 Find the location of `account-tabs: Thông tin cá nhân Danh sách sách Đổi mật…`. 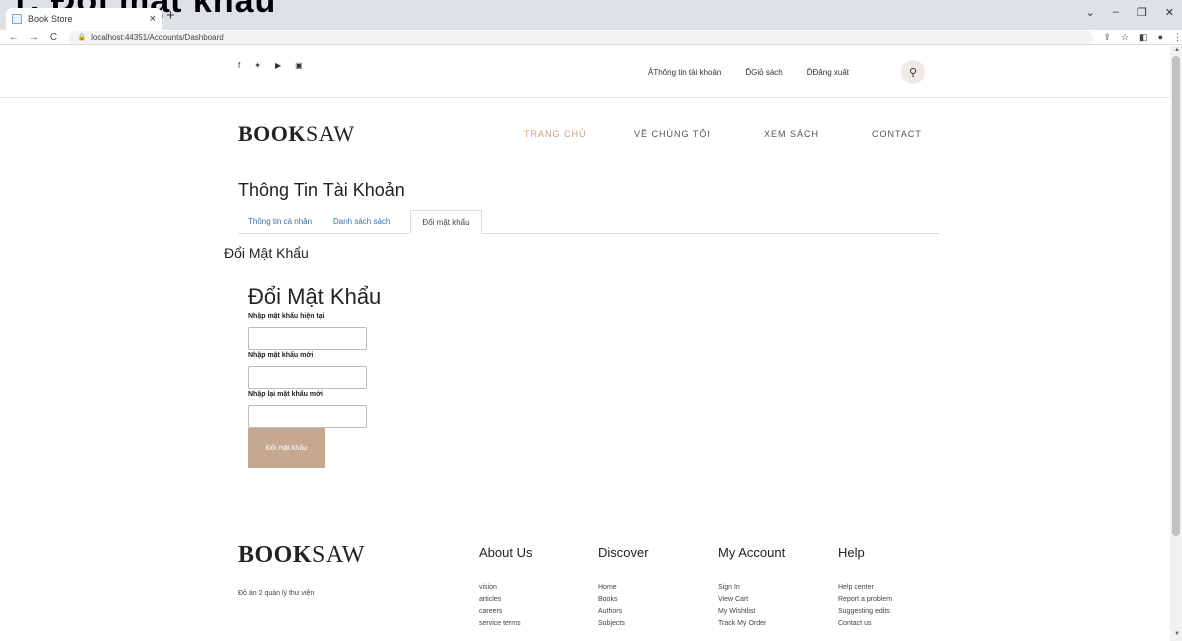

account-tabs: Thông tin cá nhân Danh sách sách Đổi mật… is located at coordinates (589, 222).